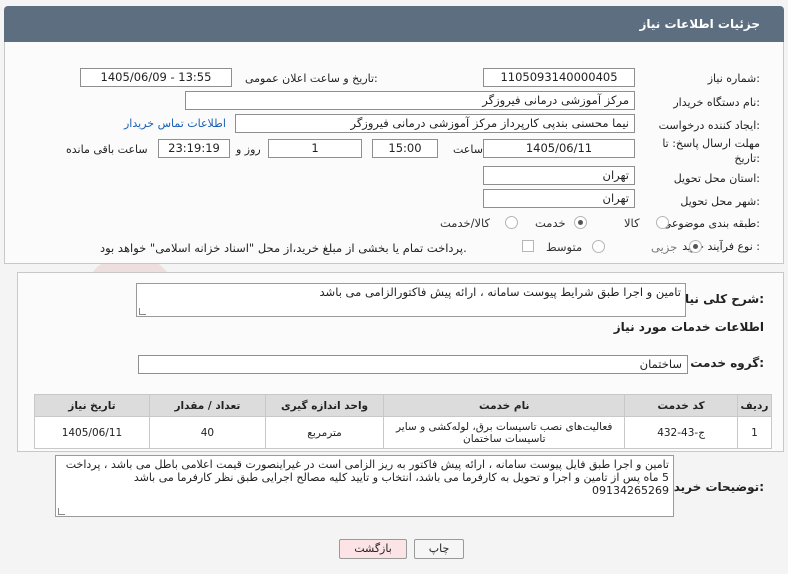 The image size is (788, 574). I want to click on services-section-title: اطلاعات خدمات مورد نیاز, so click(688, 327).